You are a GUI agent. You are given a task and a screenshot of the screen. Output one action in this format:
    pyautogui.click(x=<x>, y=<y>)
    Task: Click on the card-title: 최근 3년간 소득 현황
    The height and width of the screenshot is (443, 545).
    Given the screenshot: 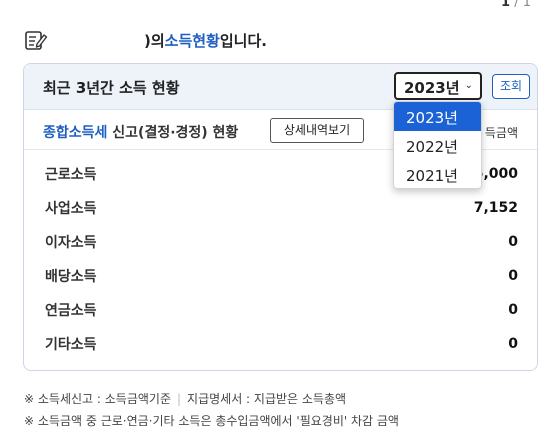 What is the action you would take?
    pyautogui.click(x=111, y=88)
    